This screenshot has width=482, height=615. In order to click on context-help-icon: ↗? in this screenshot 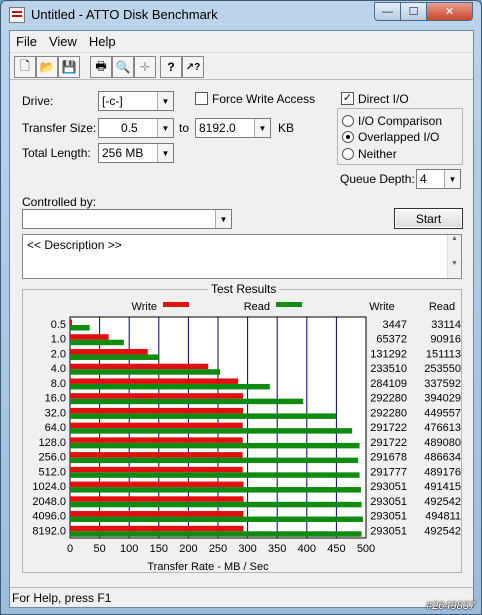, I will do `click(193, 67)`.